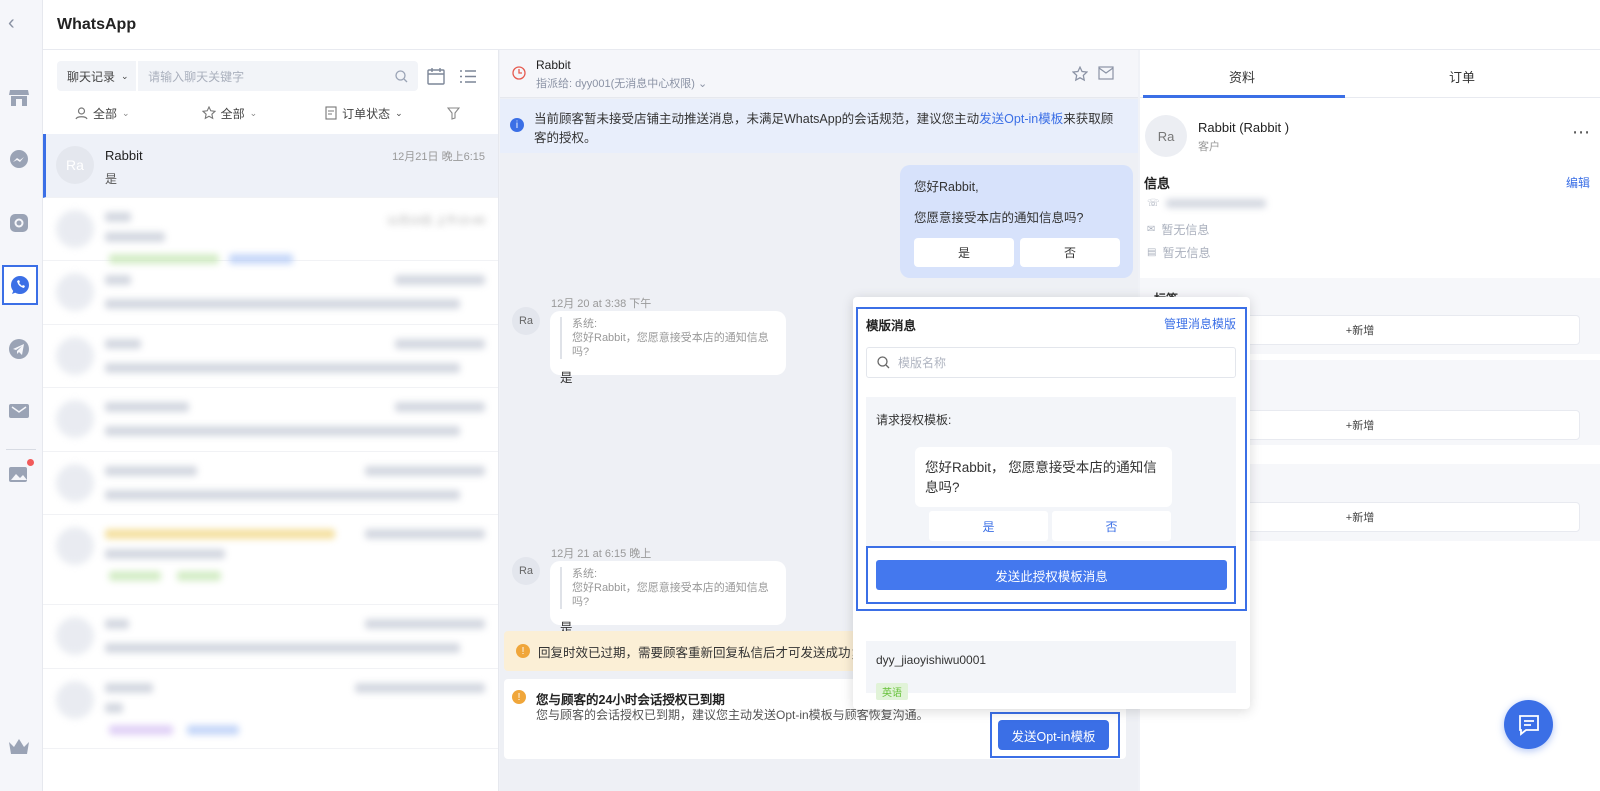  I want to click on chat-bubble-icon, so click(1528, 725).